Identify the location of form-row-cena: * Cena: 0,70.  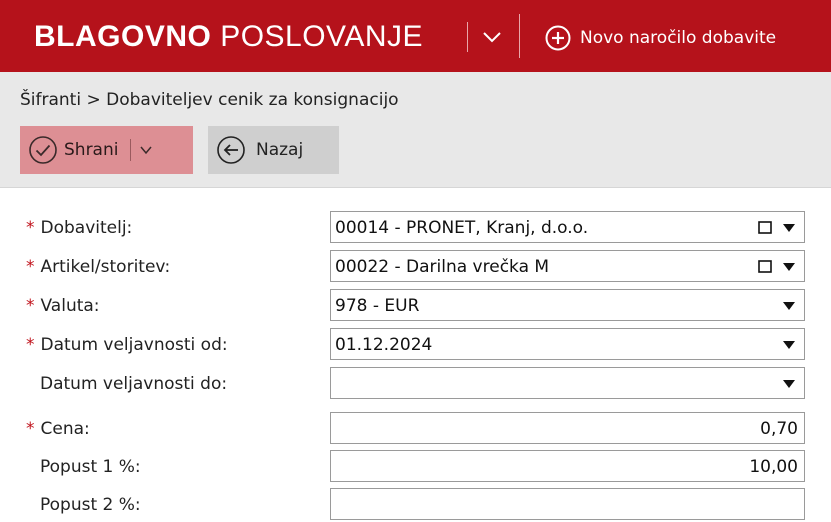
(415, 429).